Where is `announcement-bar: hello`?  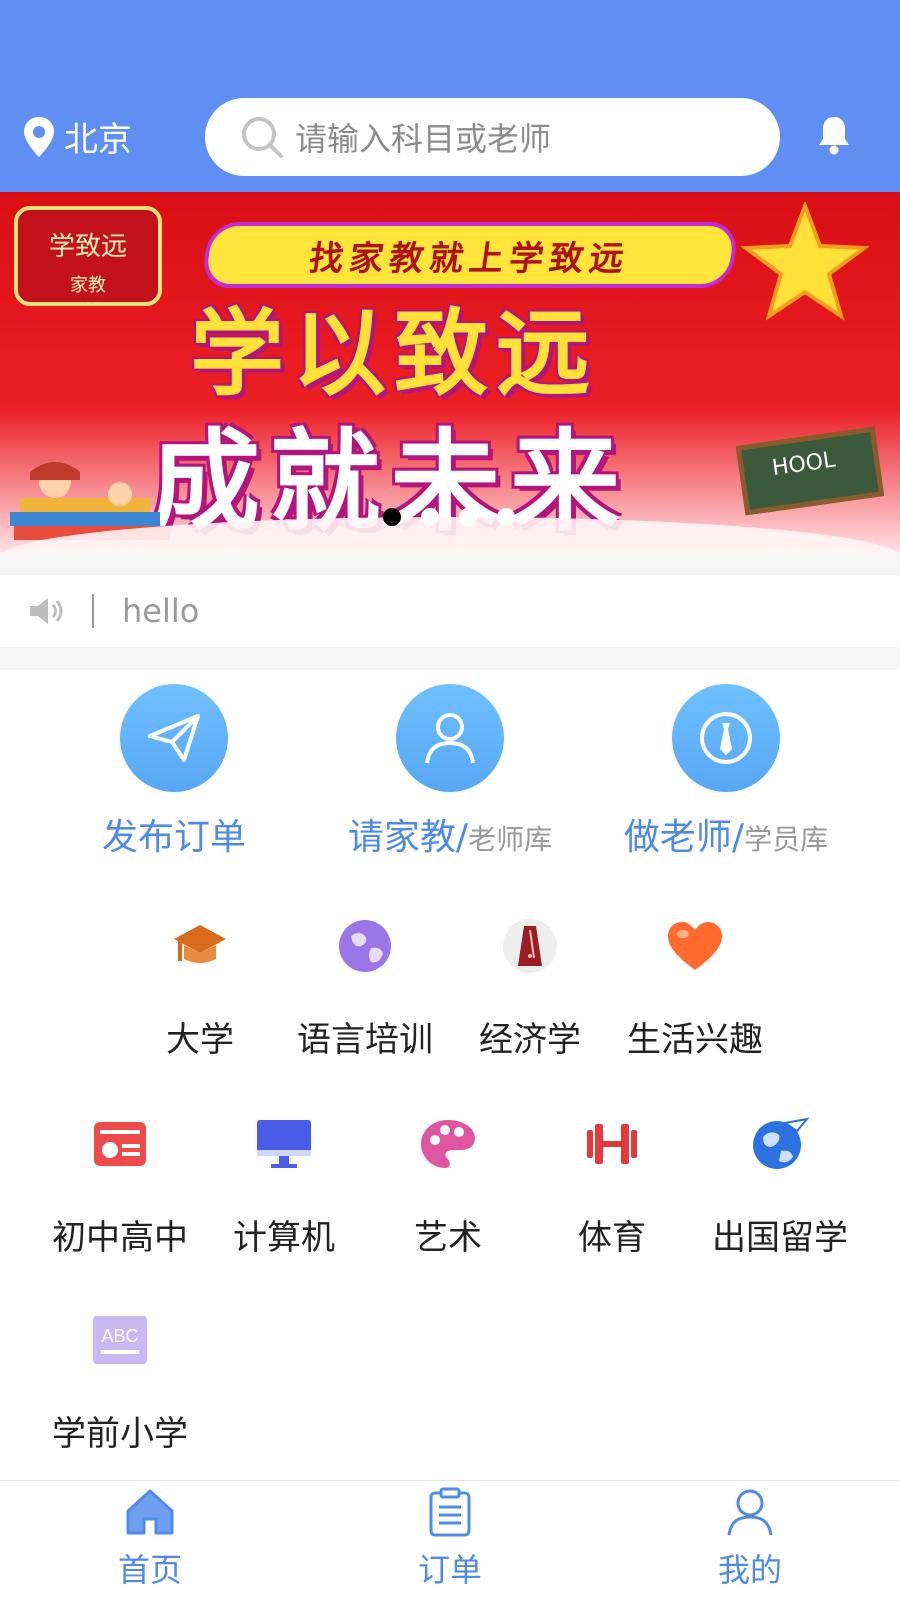 announcement-bar: hello is located at coordinates (450, 611).